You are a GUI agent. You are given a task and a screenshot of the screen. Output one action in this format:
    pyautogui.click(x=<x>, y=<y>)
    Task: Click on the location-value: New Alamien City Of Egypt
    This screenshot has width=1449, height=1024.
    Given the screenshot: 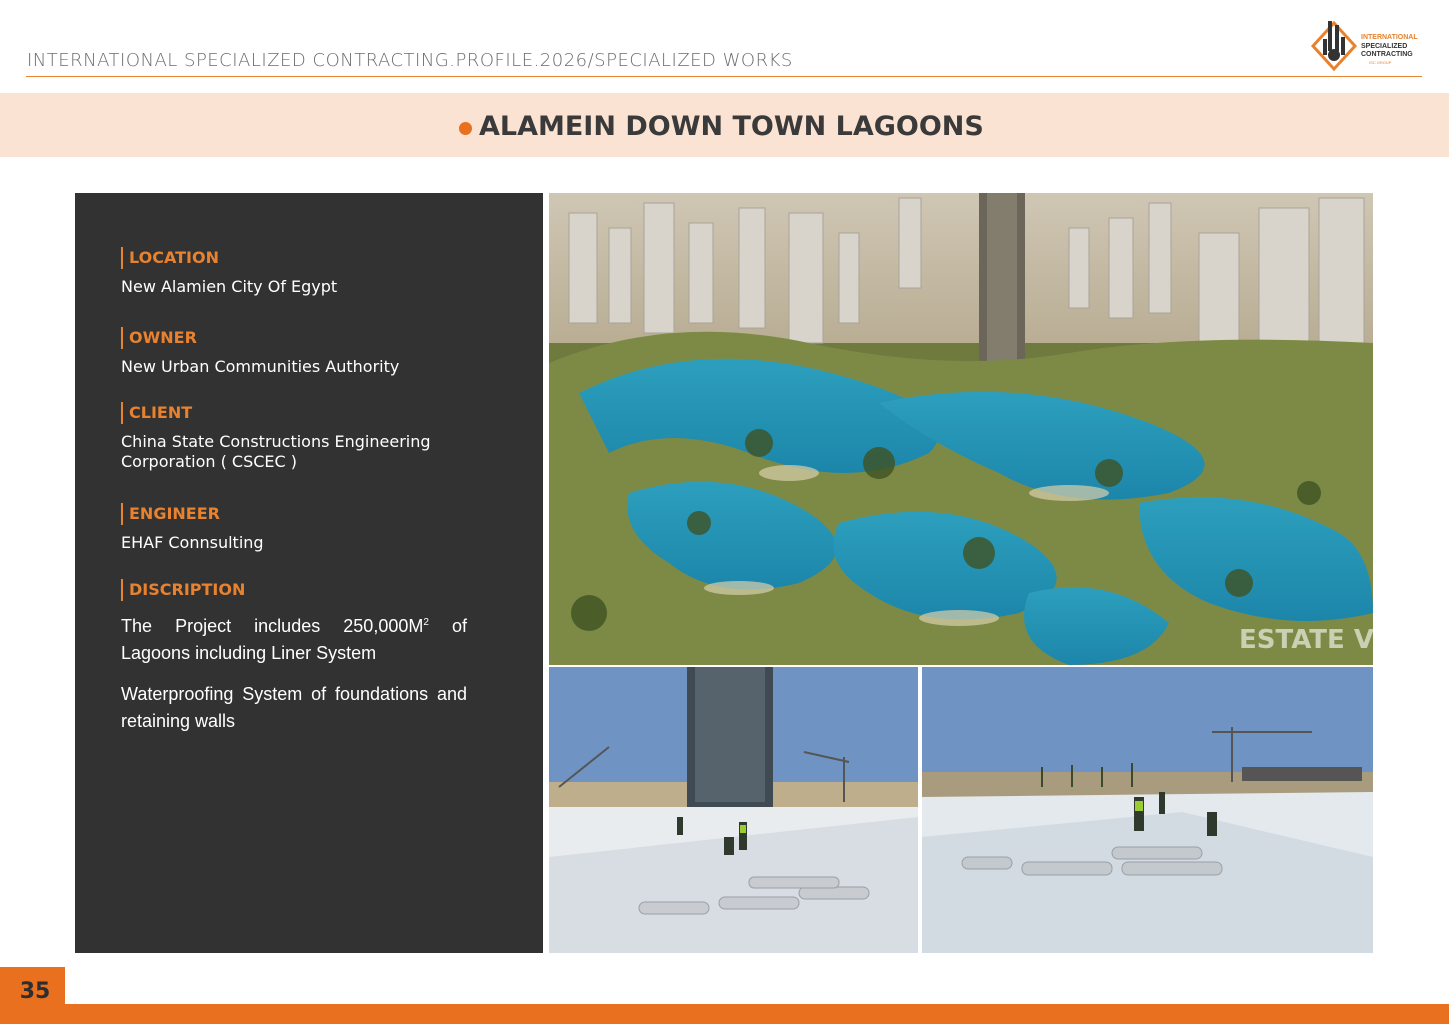 What is the action you would take?
    pyautogui.click(x=229, y=286)
    